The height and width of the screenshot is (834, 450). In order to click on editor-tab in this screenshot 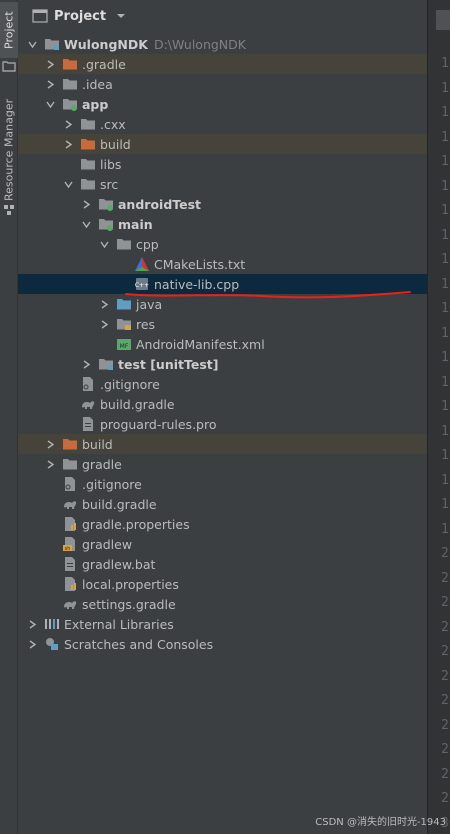, I will do `click(443, 20)`.